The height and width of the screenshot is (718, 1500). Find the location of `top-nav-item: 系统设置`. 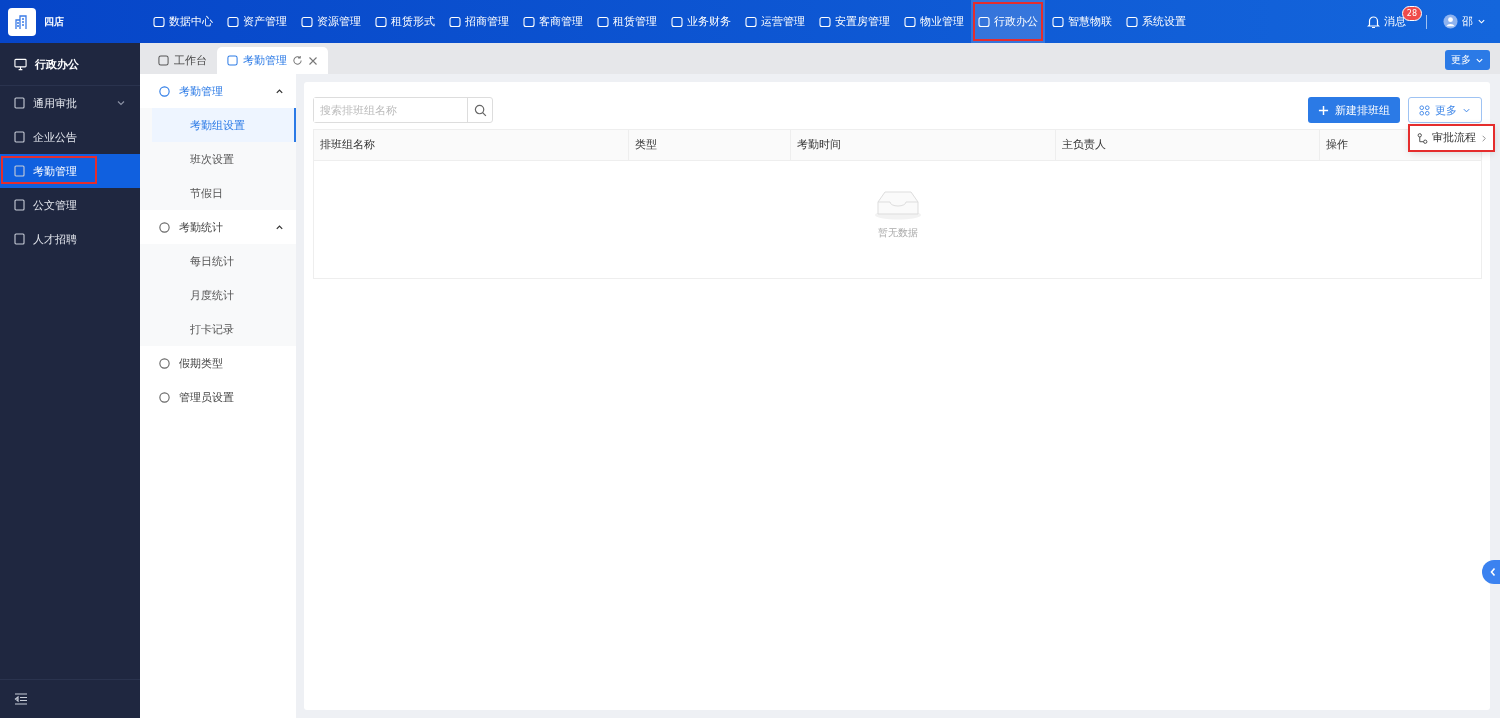

top-nav-item: 系统设置 is located at coordinates (1156, 21).